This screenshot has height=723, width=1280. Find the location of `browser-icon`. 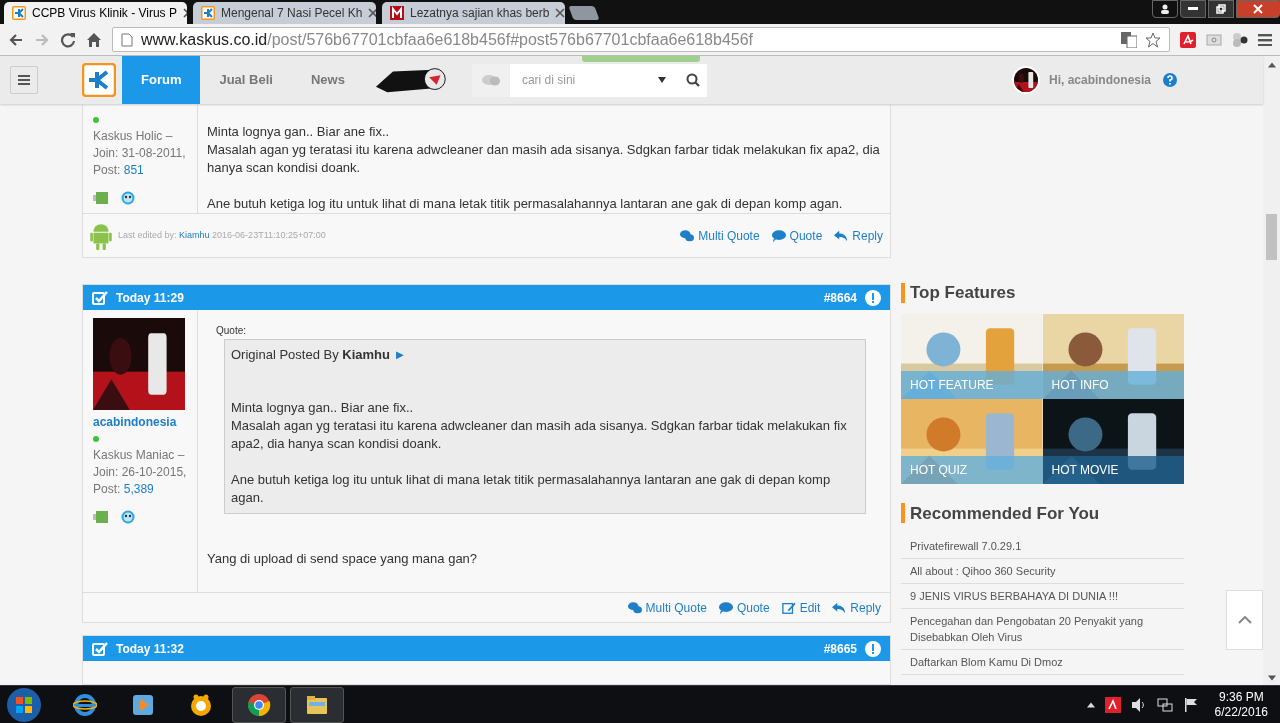

browser-icon is located at coordinates (85, 704).